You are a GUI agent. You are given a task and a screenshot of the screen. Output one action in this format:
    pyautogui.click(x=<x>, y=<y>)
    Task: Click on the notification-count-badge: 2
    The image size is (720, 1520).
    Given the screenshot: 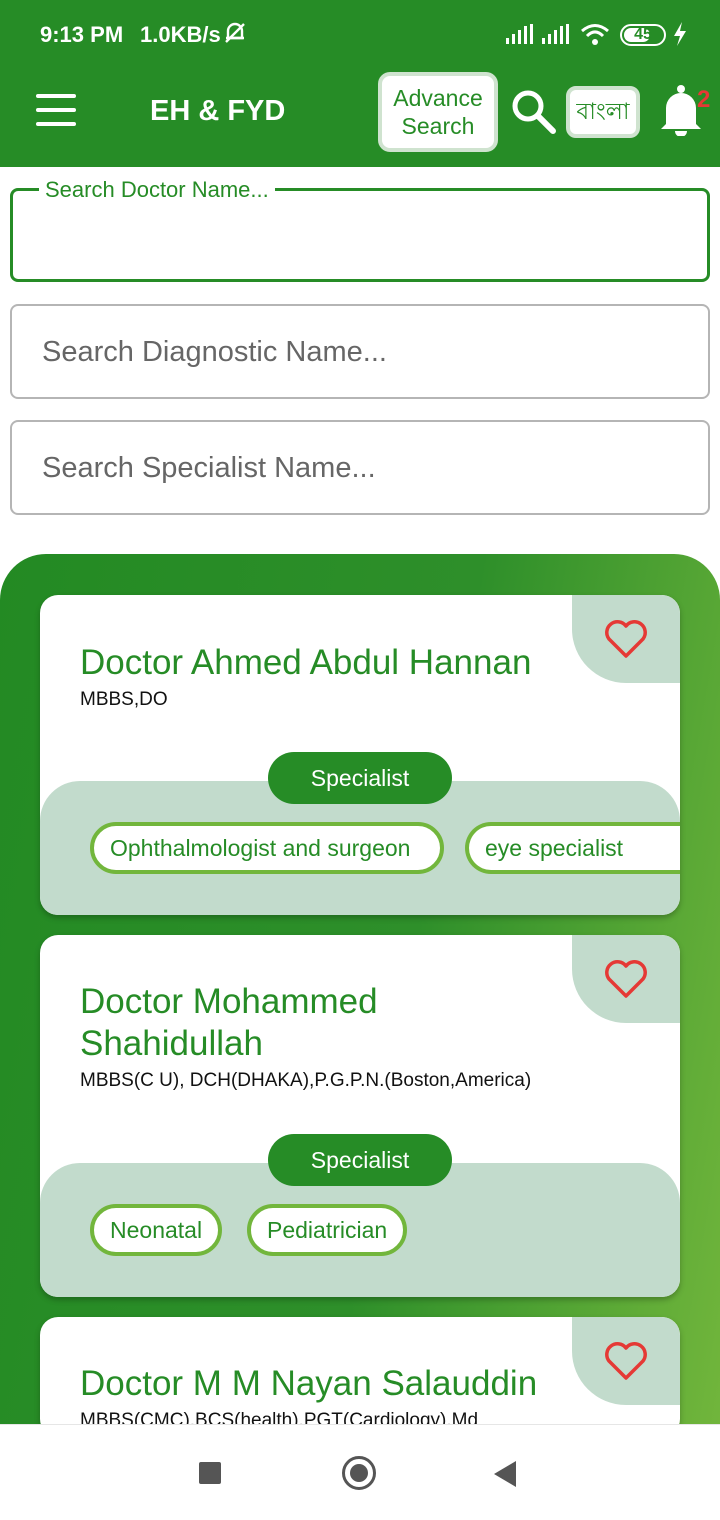 What is the action you would take?
    pyautogui.click(x=704, y=99)
    